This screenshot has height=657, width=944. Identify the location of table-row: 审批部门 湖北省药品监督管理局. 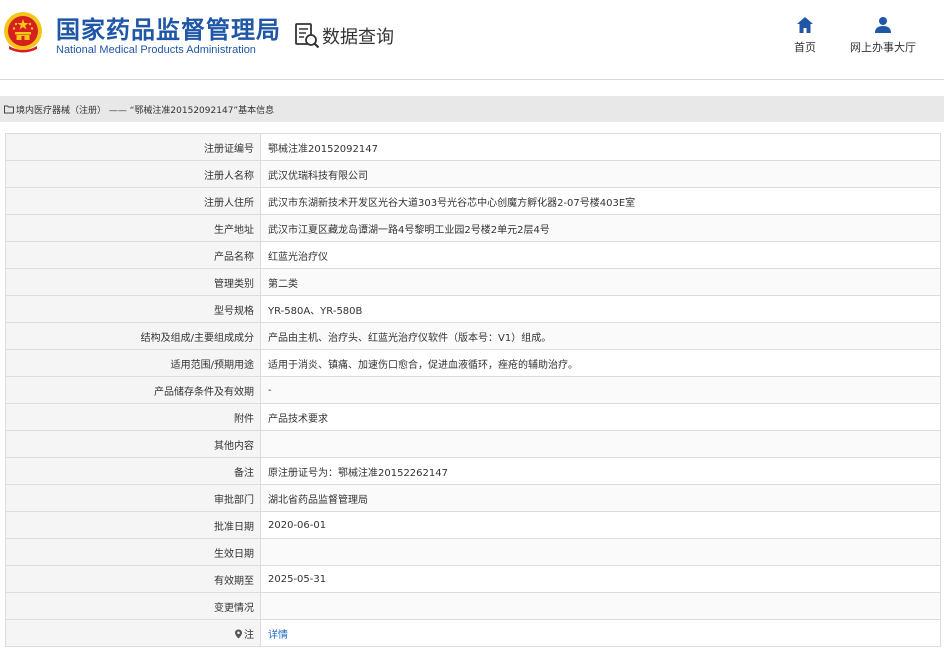
(473, 498).